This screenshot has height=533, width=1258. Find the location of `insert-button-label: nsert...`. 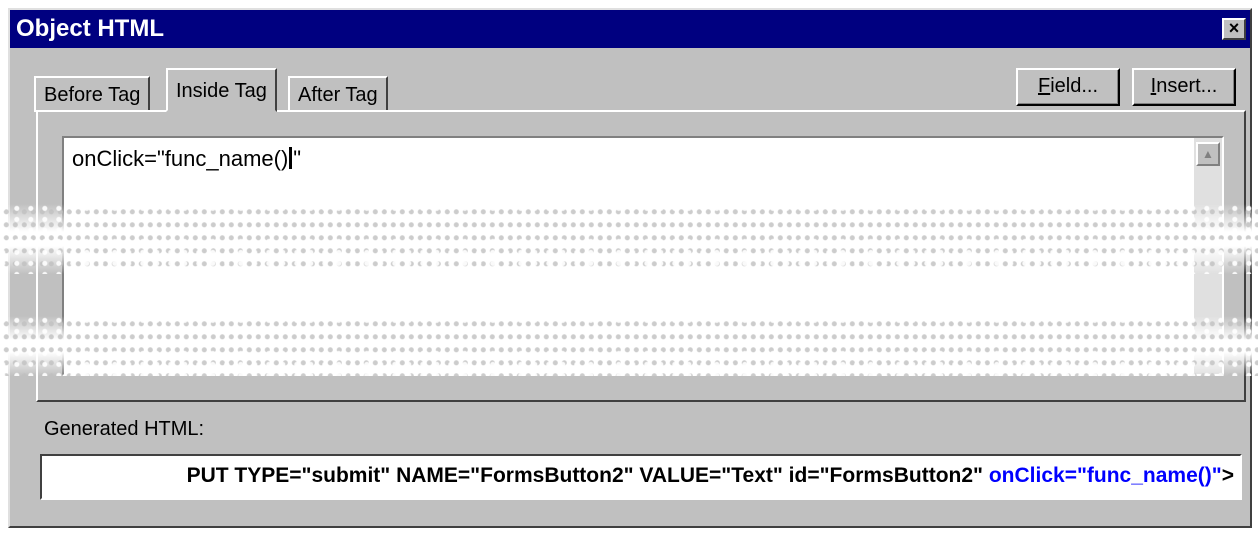

insert-button-label: nsert... is located at coordinates (1187, 86).